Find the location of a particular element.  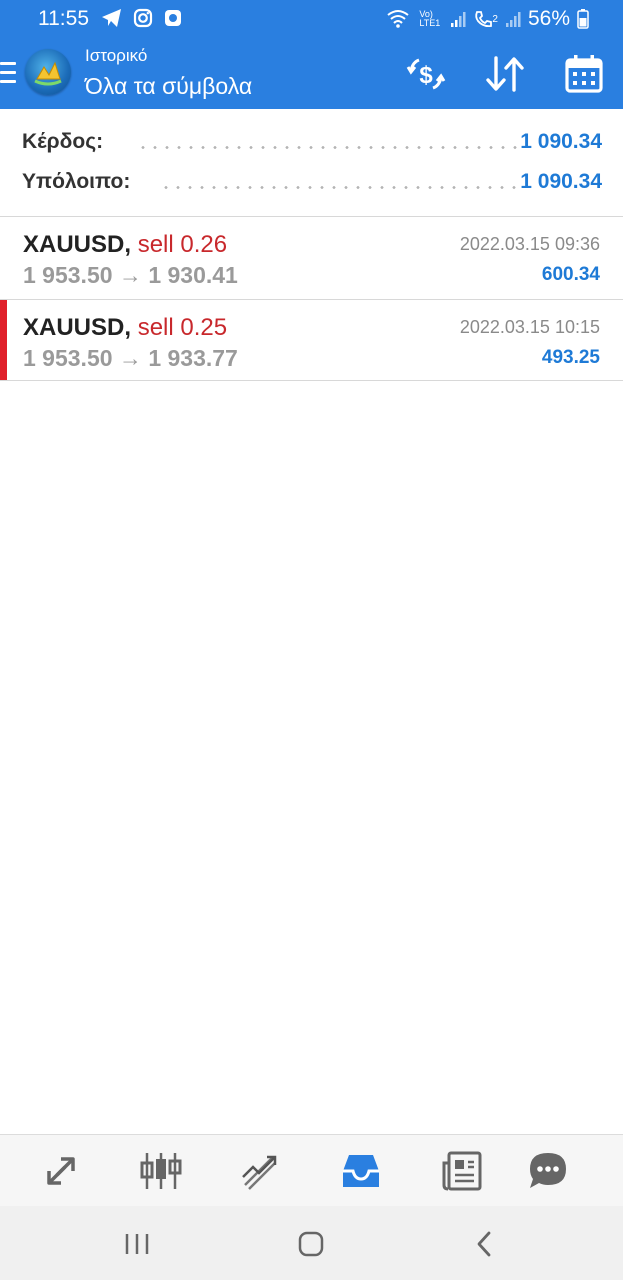

calendar-icon is located at coordinates (584, 74).